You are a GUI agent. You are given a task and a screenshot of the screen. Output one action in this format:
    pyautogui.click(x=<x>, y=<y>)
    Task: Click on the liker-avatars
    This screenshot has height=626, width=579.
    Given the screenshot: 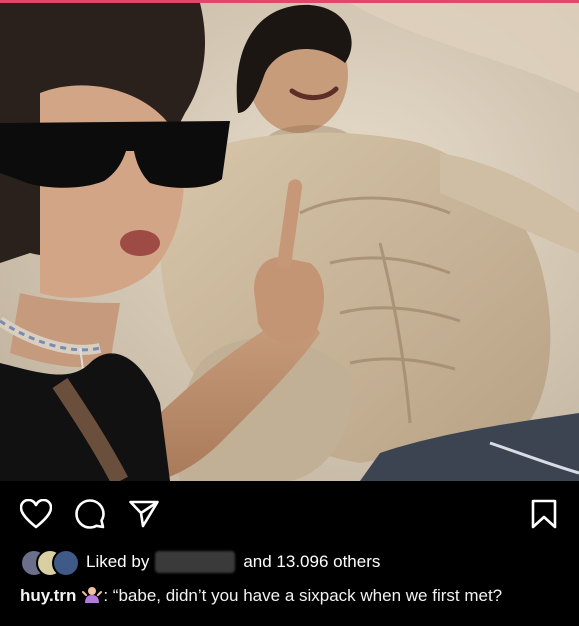 What is the action you would take?
    pyautogui.click(x=52, y=563)
    